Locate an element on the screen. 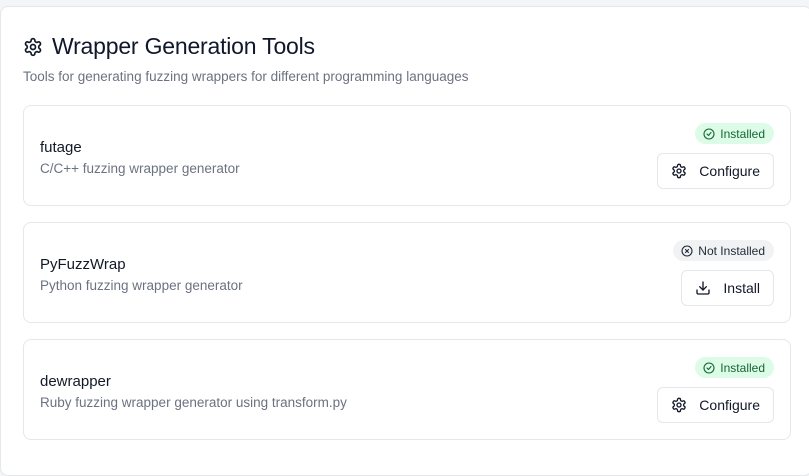  status-badge: Not Installed is located at coordinates (723, 250).